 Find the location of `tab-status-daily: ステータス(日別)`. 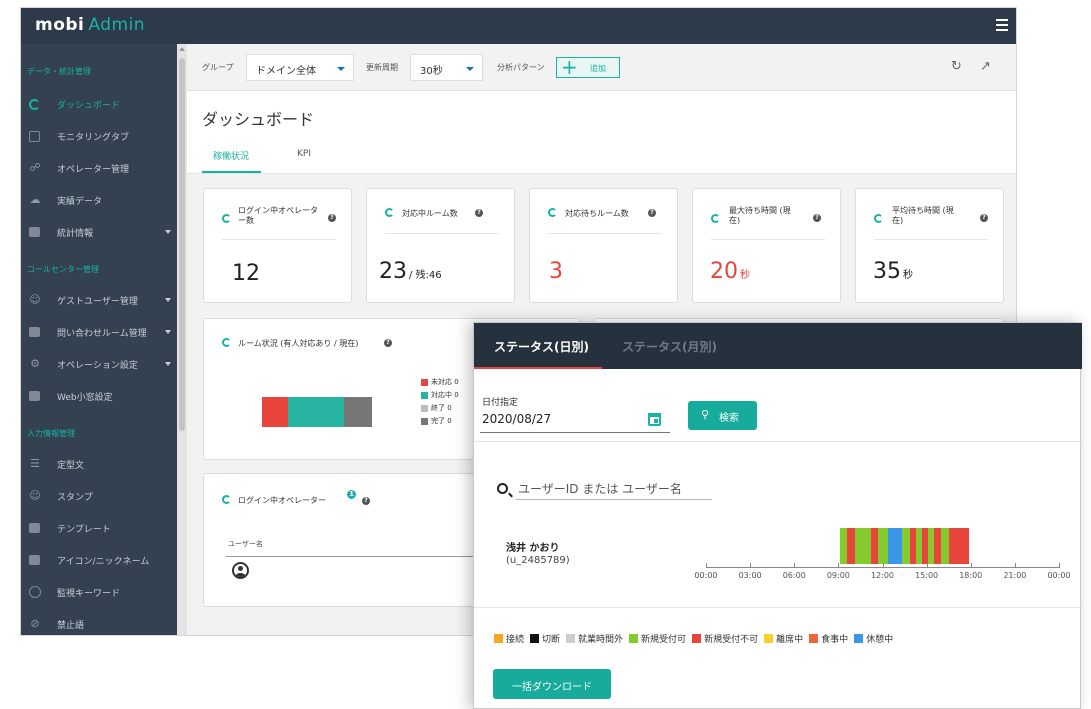

tab-status-daily: ステータス(日別) is located at coordinates (541, 346).